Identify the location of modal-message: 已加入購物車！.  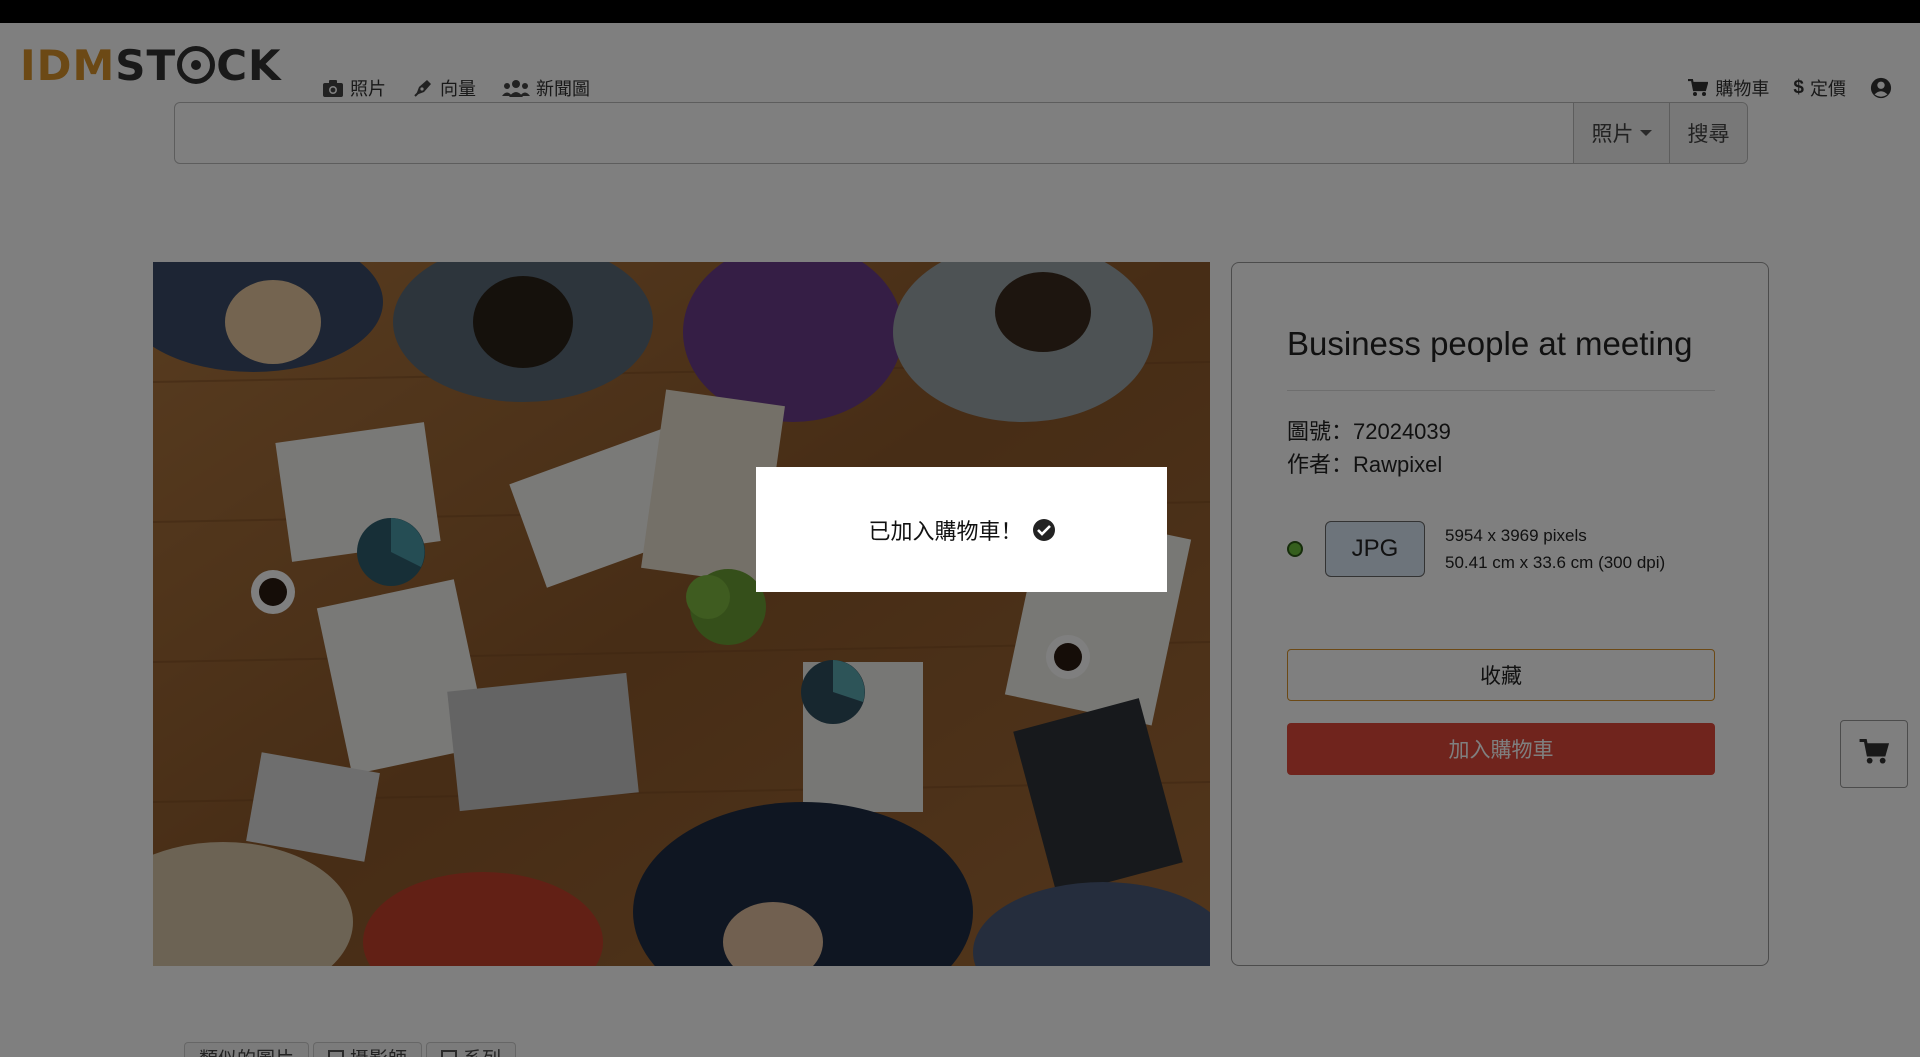
(945, 531).